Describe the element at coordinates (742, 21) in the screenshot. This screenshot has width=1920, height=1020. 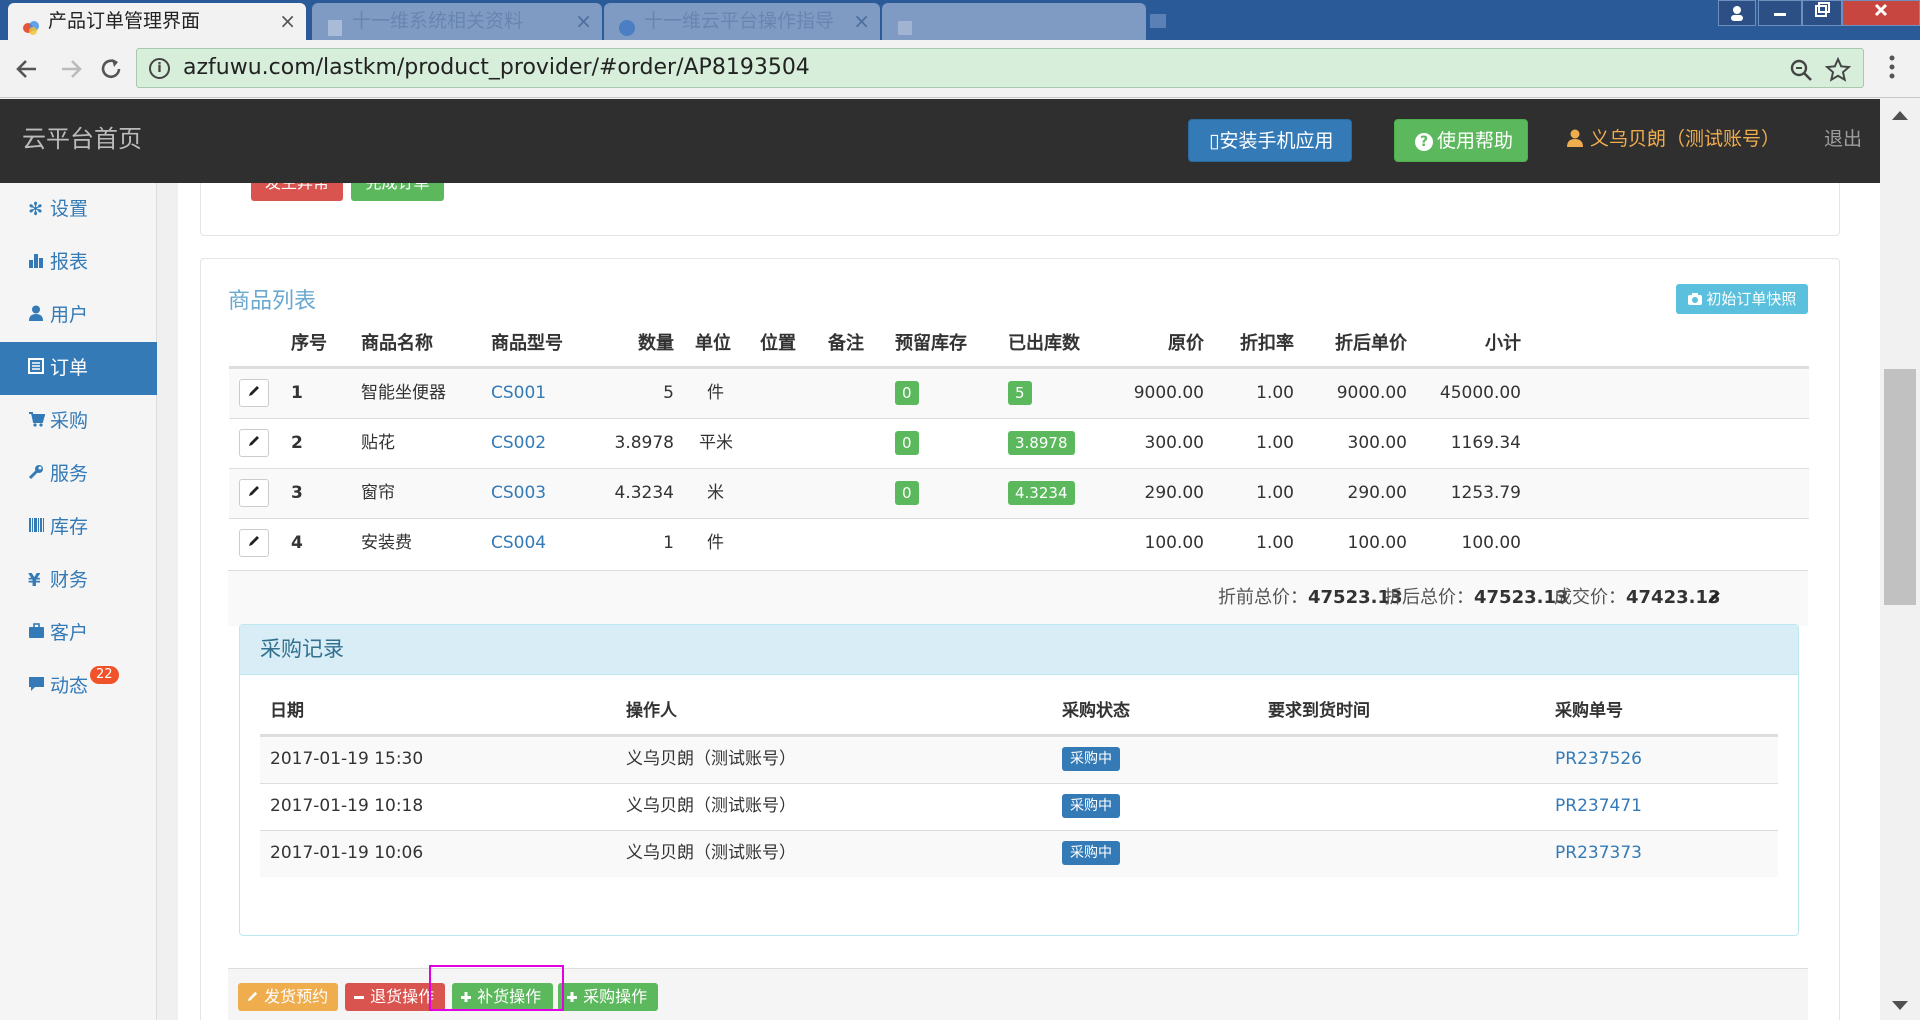
I see `tab-platform-guide: 十一维云平台操作指导 ×` at that location.